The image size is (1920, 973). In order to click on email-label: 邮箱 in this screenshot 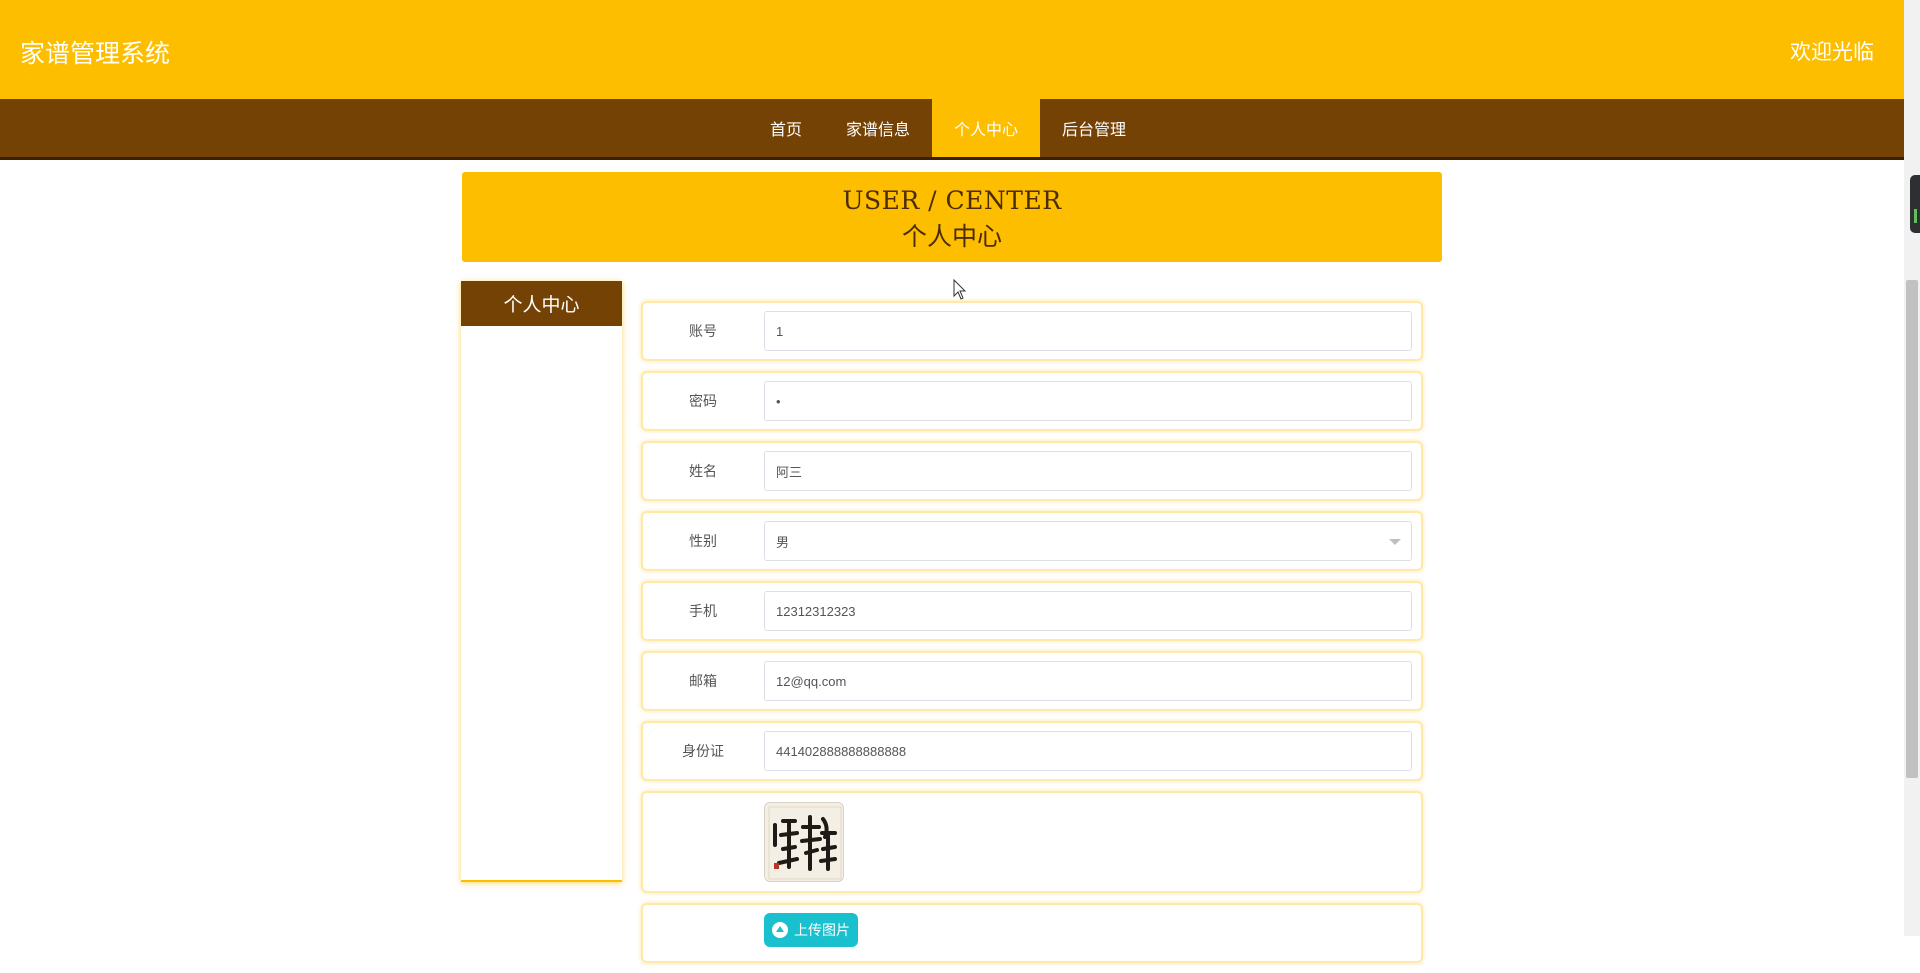, I will do `click(703, 682)`.